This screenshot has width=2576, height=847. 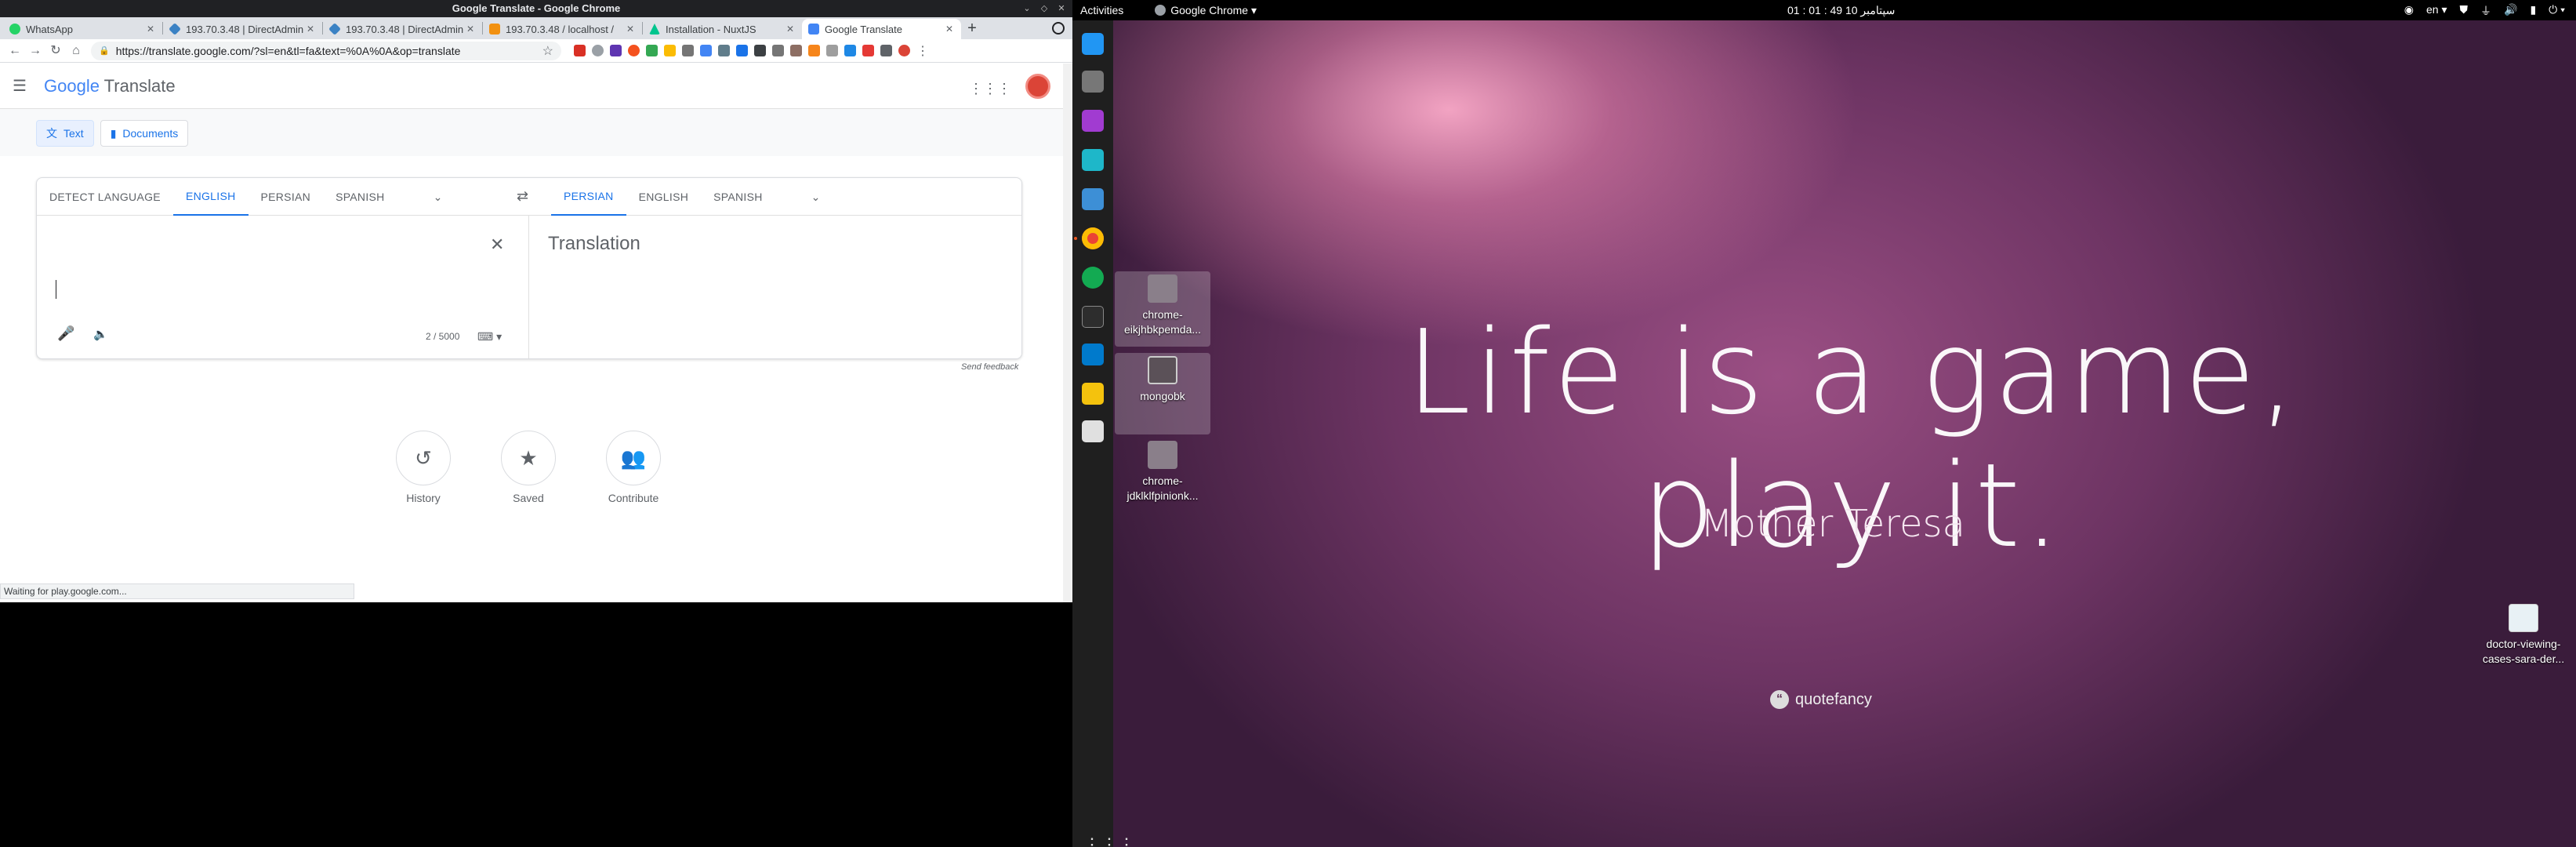 What do you see at coordinates (1163, 455) in the screenshot?
I see `chrome-app-file-icon` at bounding box center [1163, 455].